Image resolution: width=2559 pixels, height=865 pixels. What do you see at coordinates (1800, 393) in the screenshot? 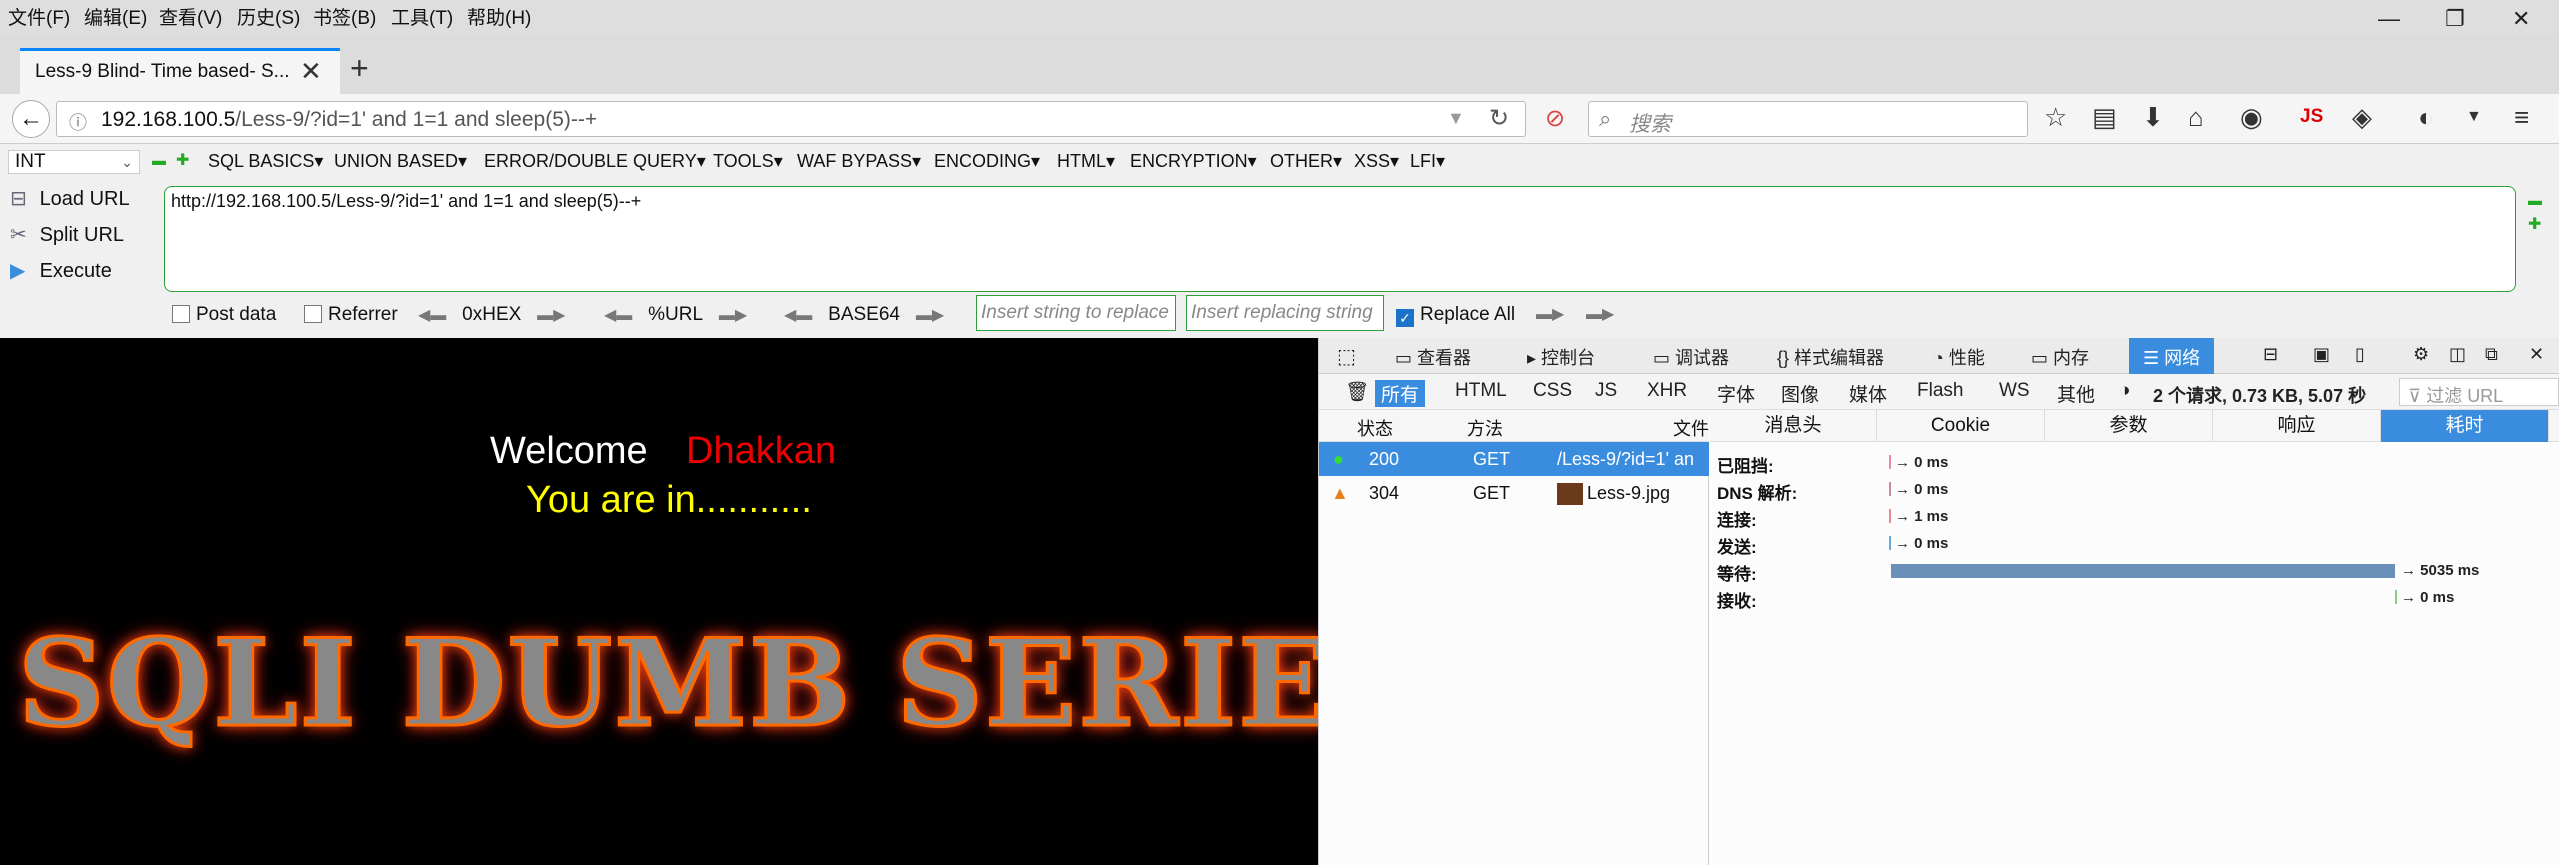
I see `filter-images: 图像` at bounding box center [1800, 393].